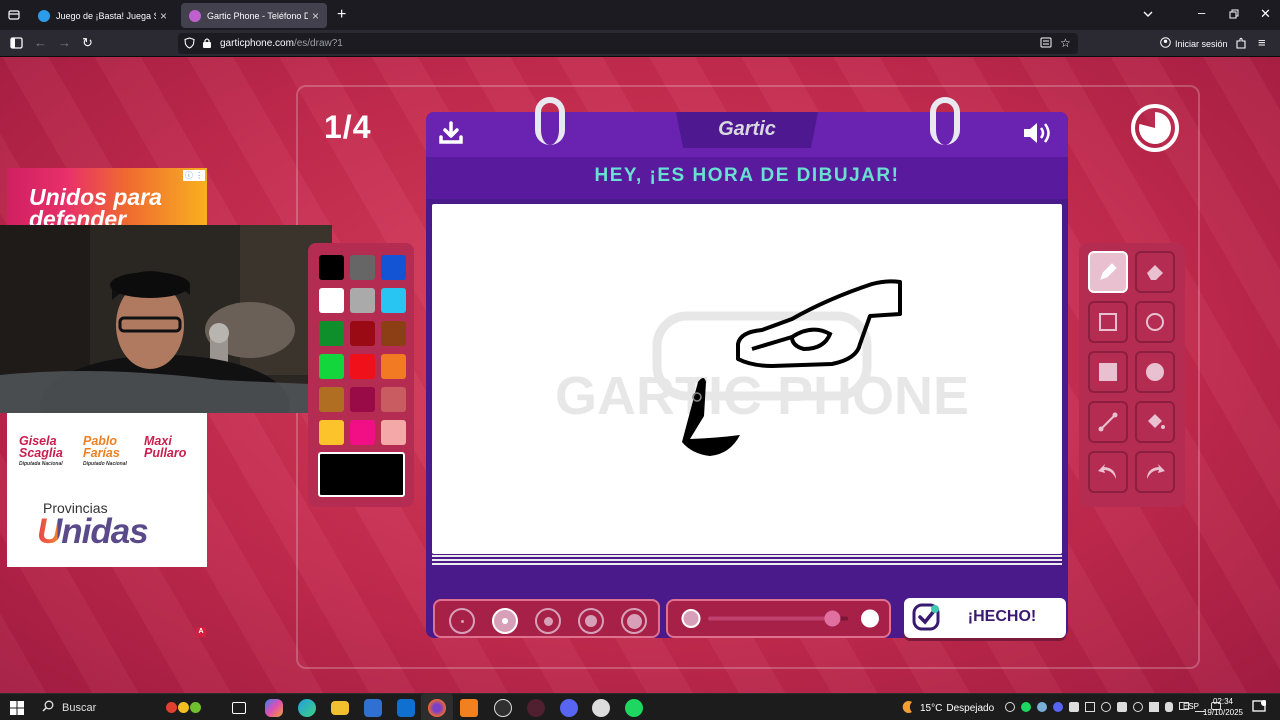 Image resolution: width=1280 pixels, height=720 pixels. What do you see at coordinates (634, 708) in the screenshot?
I see `spotify-icon` at bounding box center [634, 708].